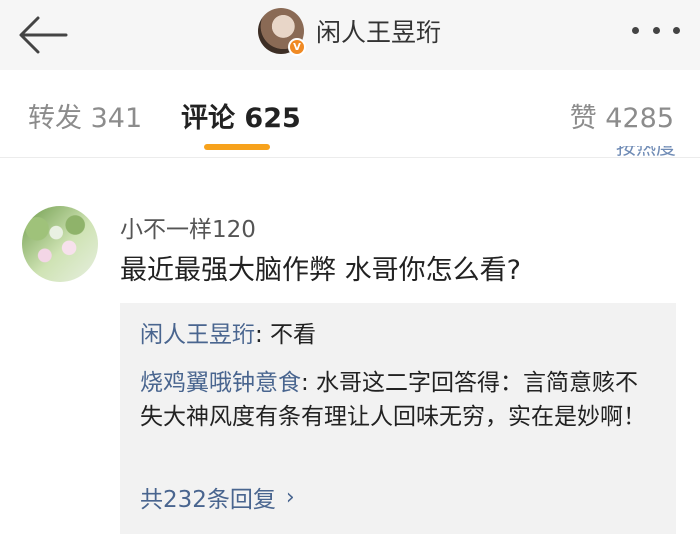 The width and height of the screenshot is (700, 534). I want to click on reply-author: 烧鸡翼哦钟意食, so click(220, 383).